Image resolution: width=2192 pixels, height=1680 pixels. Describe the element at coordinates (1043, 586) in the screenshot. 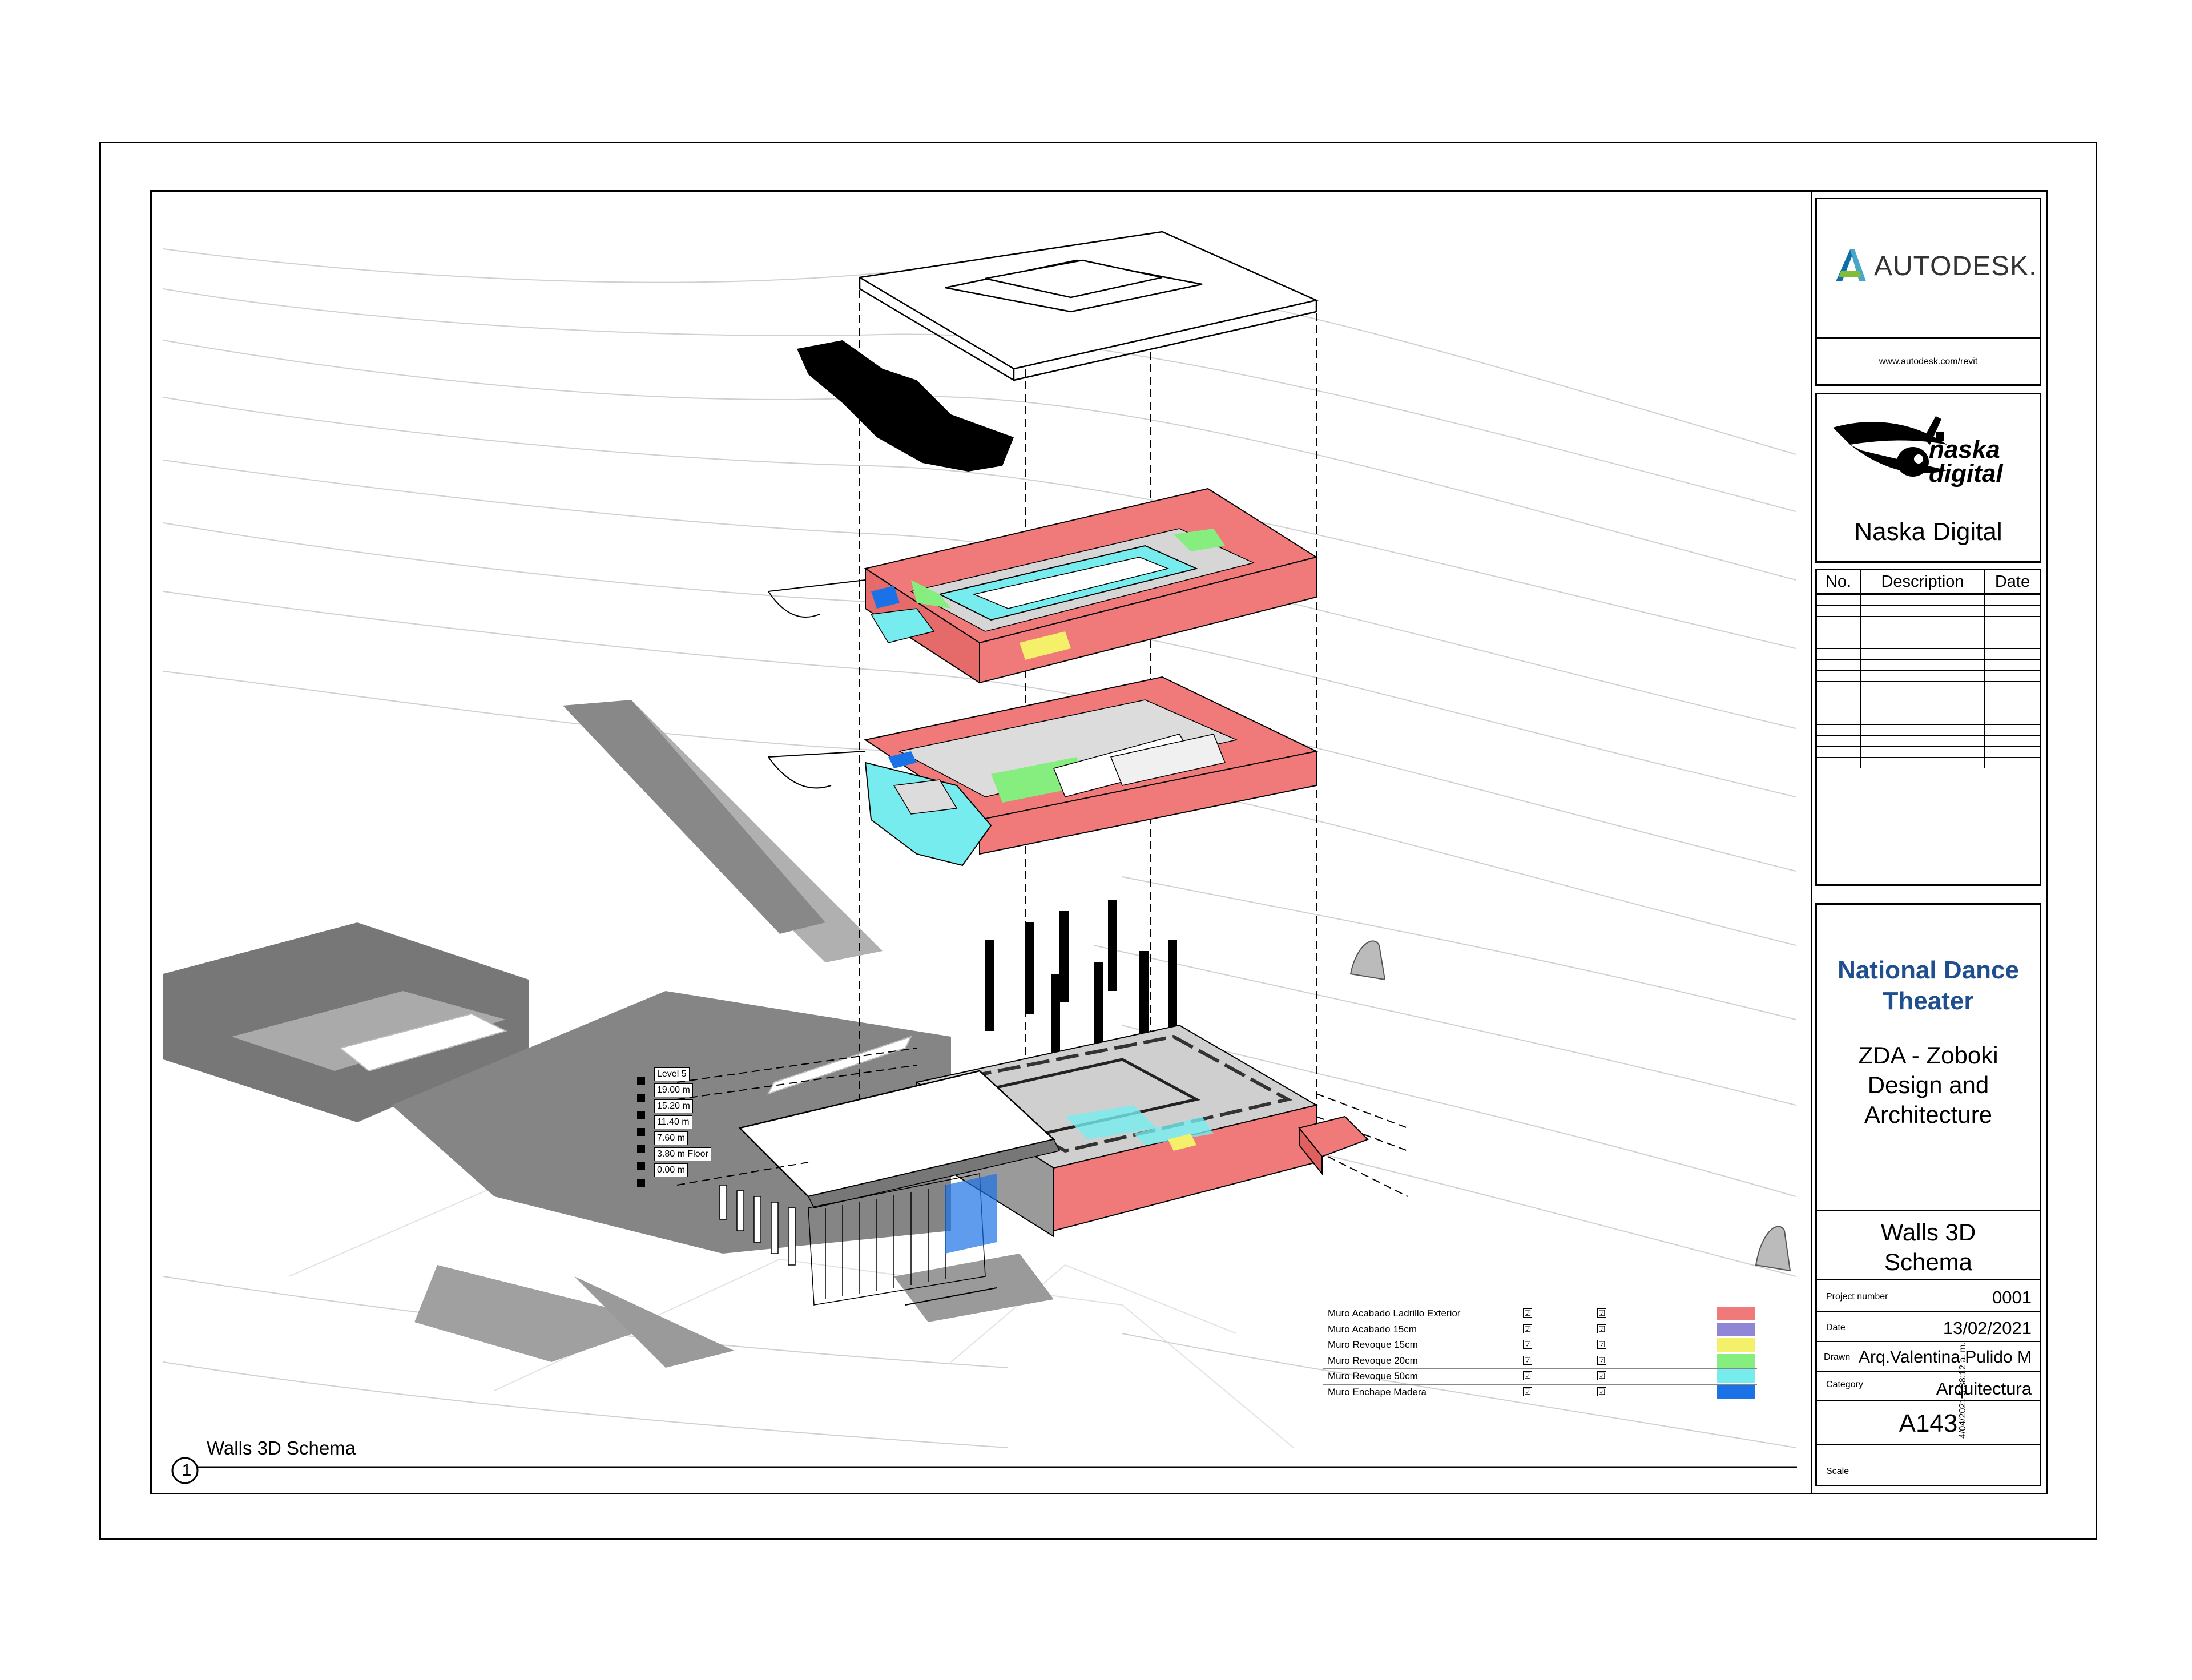

I see `upper-floor-plate` at that location.